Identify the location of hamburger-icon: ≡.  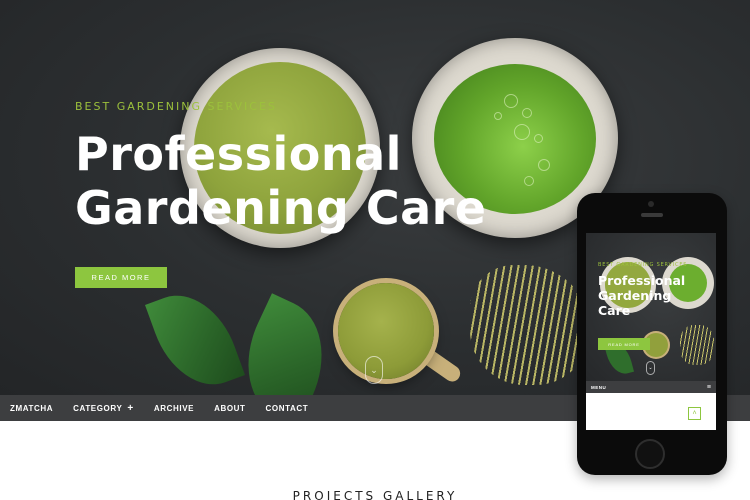
(709, 387).